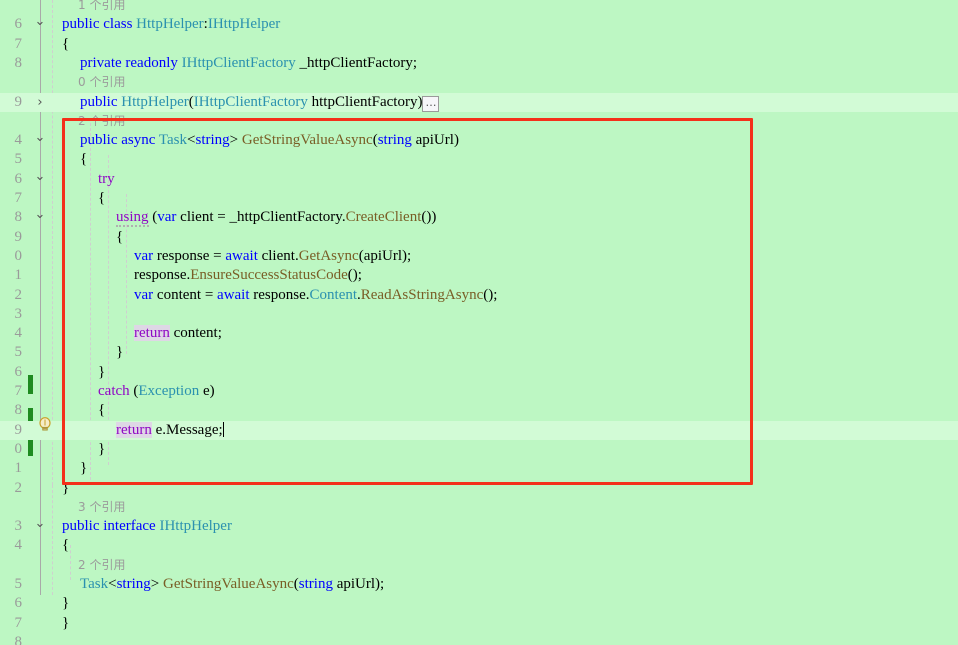 The image size is (958, 645). What do you see at coordinates (479, 410) in the screenshot?
I see `code-line: 8{` at bounding box center [479, 410].